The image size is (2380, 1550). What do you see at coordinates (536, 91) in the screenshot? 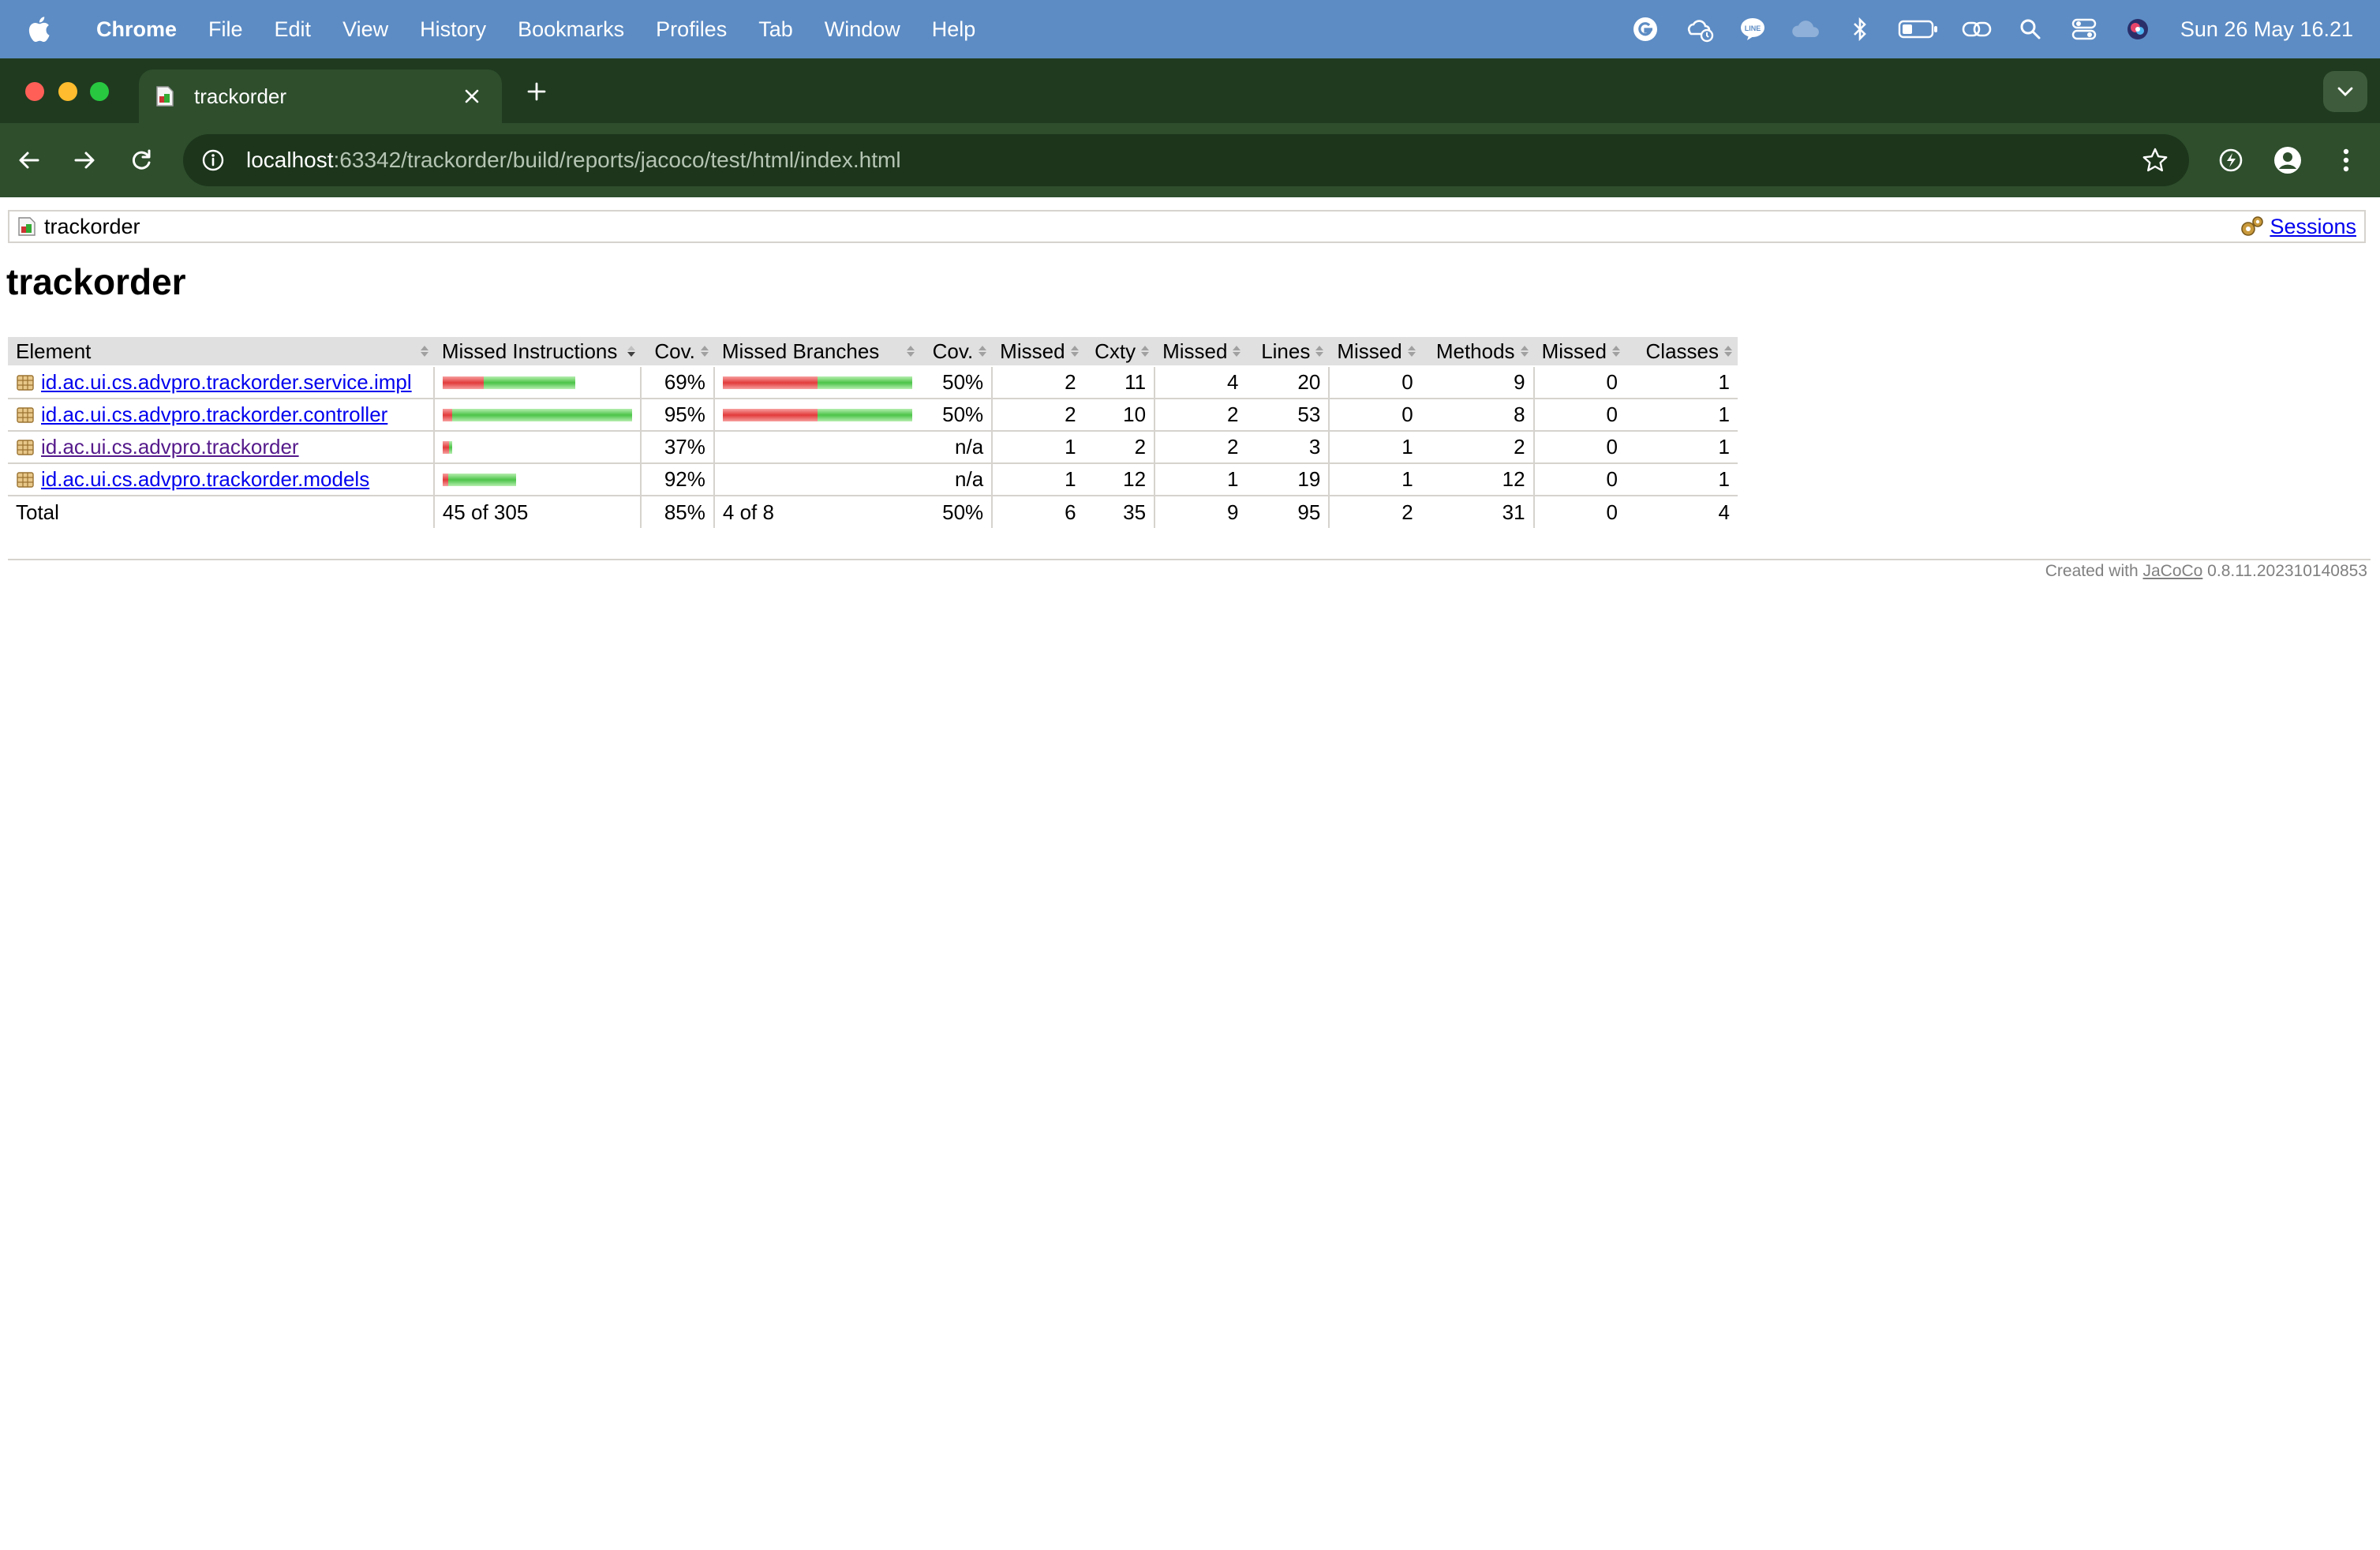
I see `new-tab-button` at bounding box center [536, 91].